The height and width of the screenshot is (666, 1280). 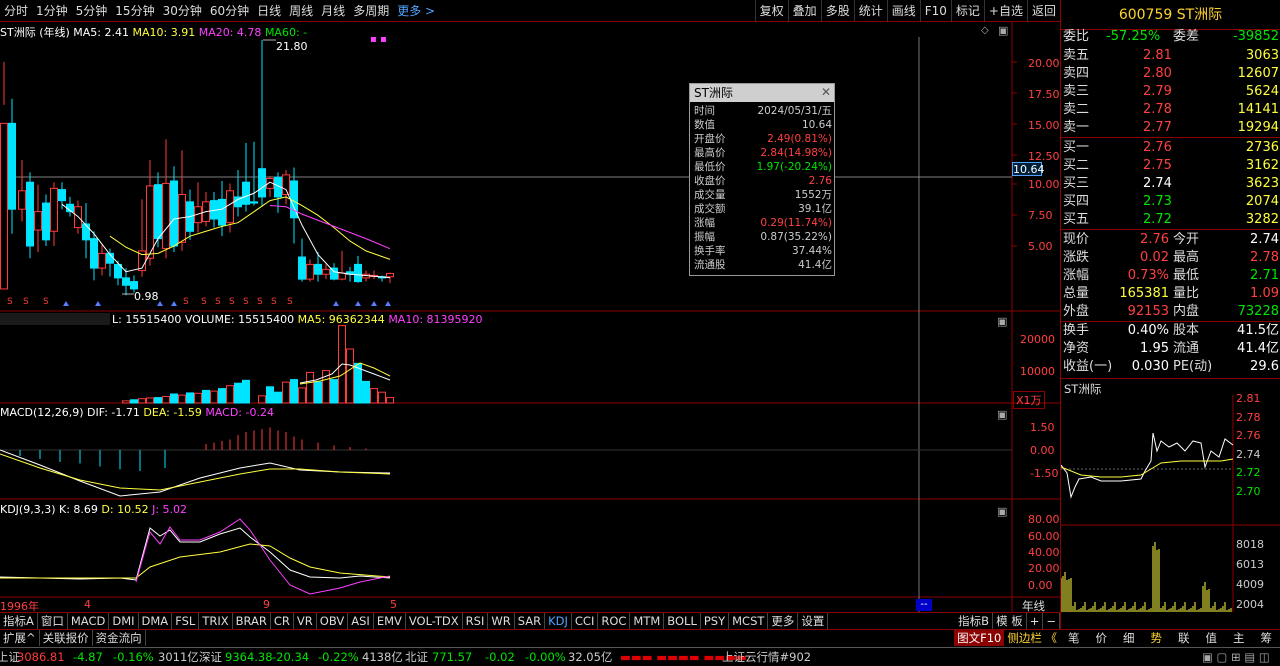 I want to click on indicator-tab-cci: CCI, so click(x=585, y=621).